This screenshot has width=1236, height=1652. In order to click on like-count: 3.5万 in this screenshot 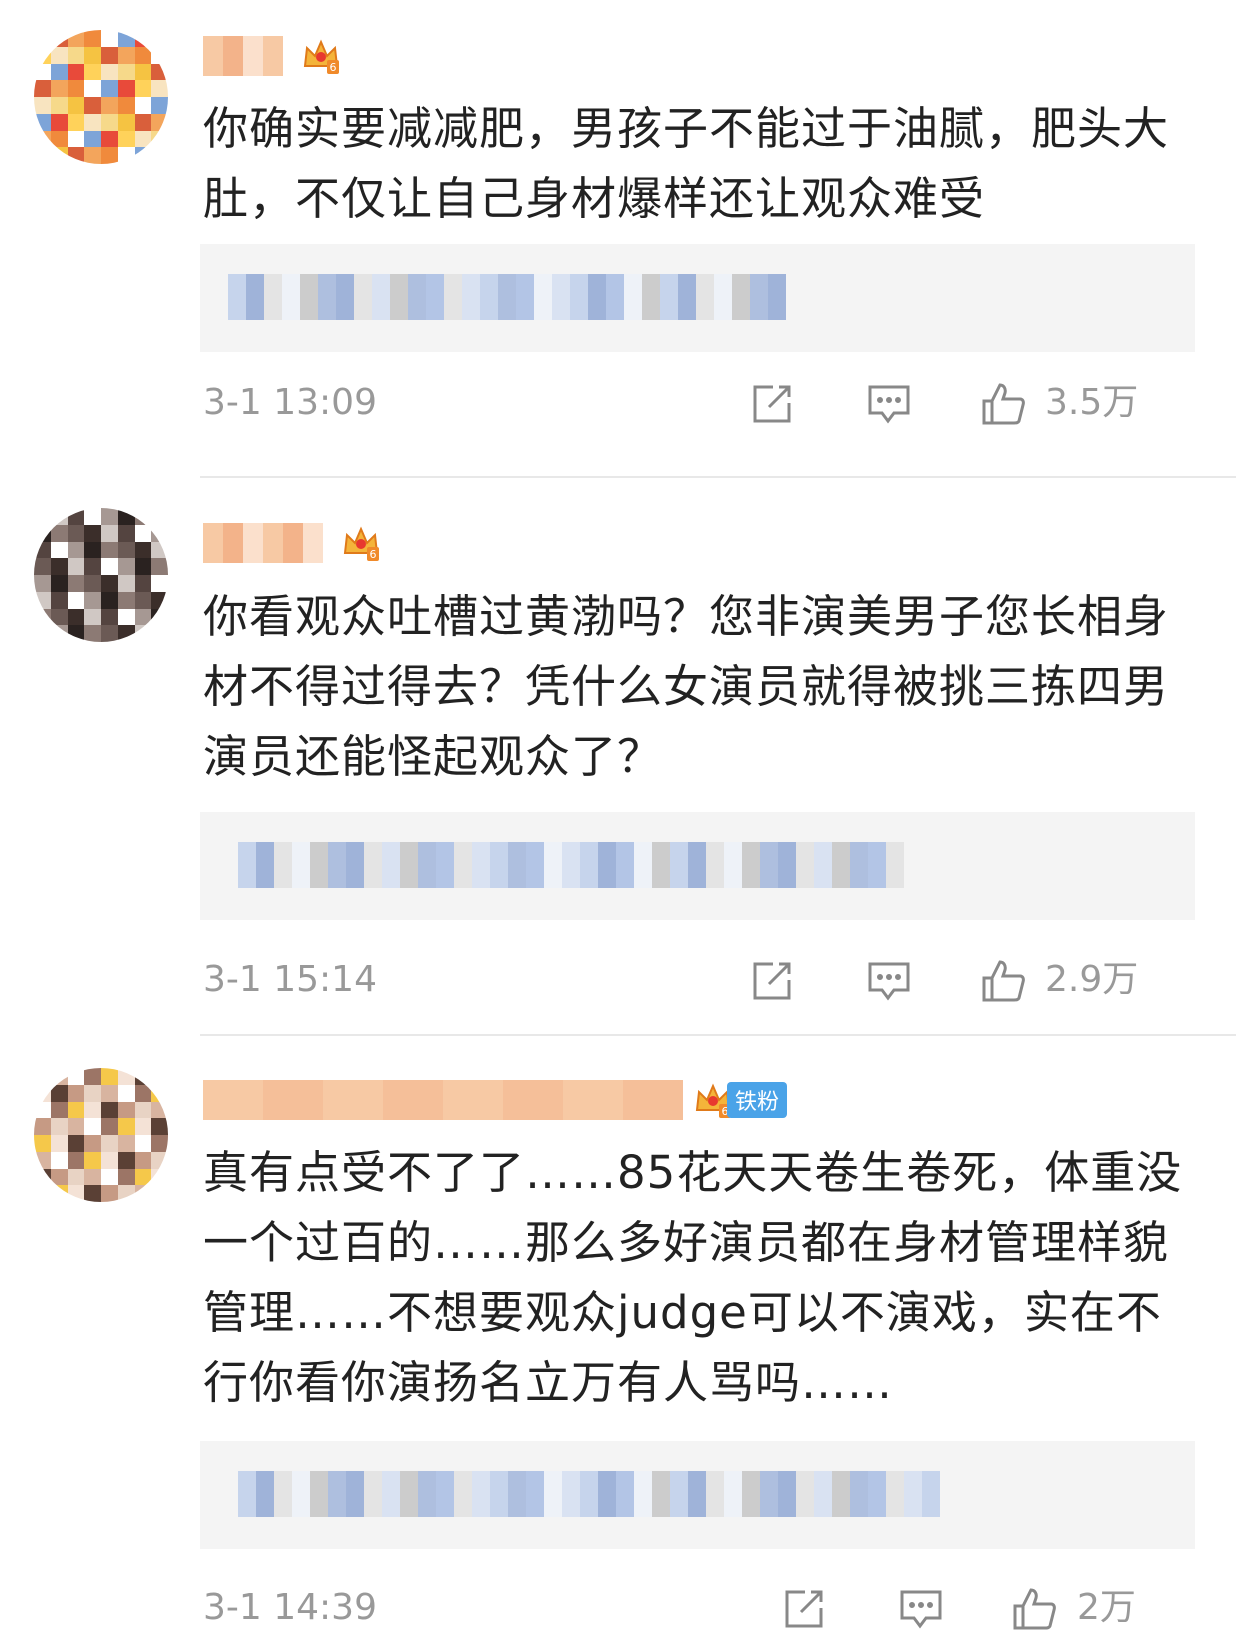, I will do `click(1092, 402)`.